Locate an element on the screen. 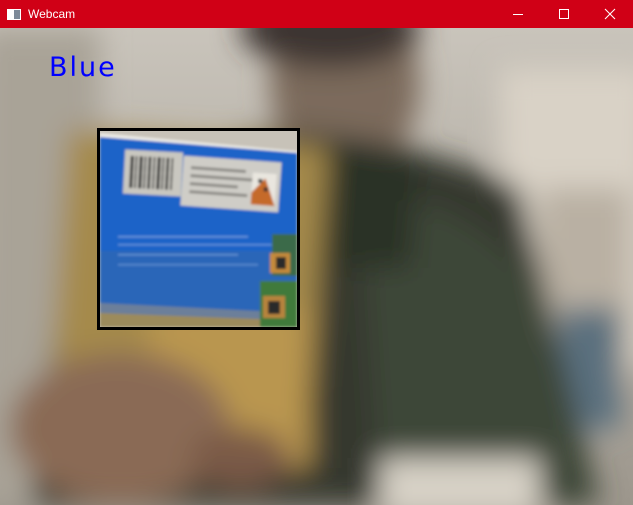 The height and width of the screenshot is (505, 633). close-icon is located at coordinates (610, 14).